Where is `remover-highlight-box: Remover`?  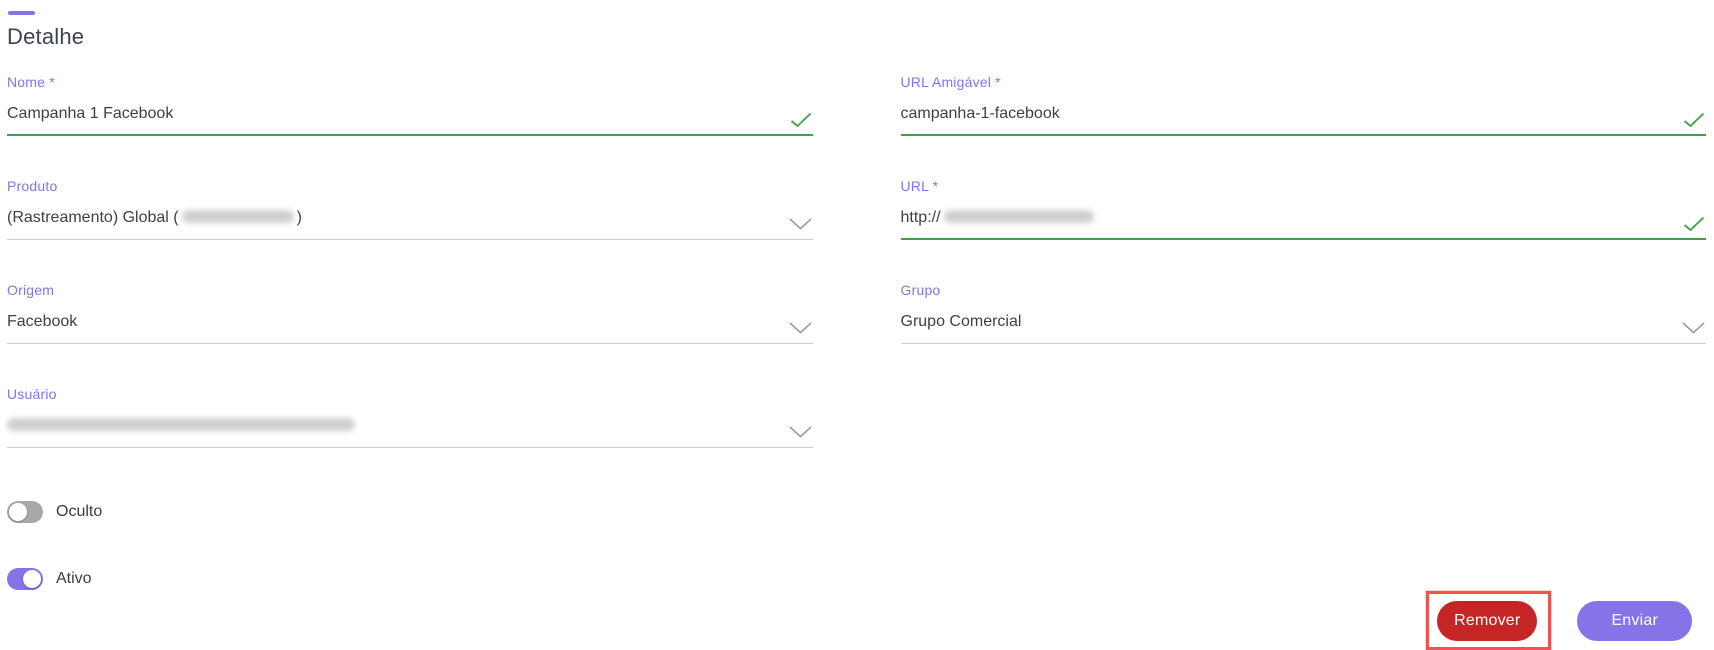 remover-highlight-box: Remover is located at coordinates (1489, 620).